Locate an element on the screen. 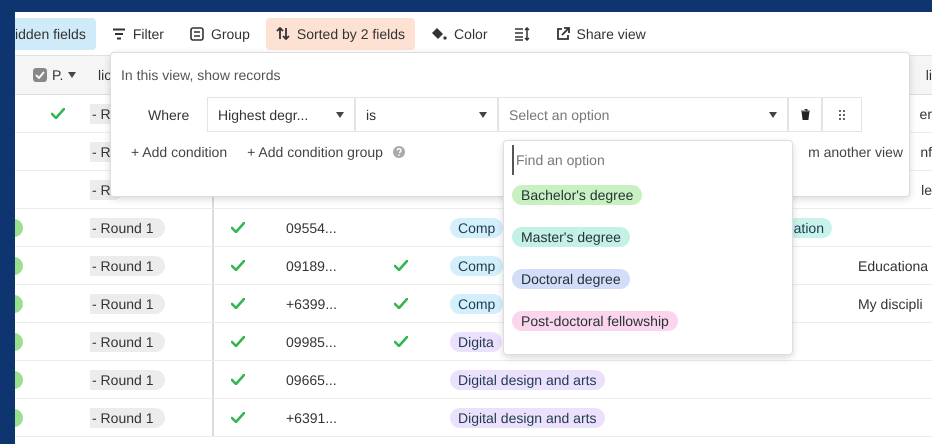 The height and width of the screenshot is (444, 932). sort-icon is located at coordinates (283, 33).